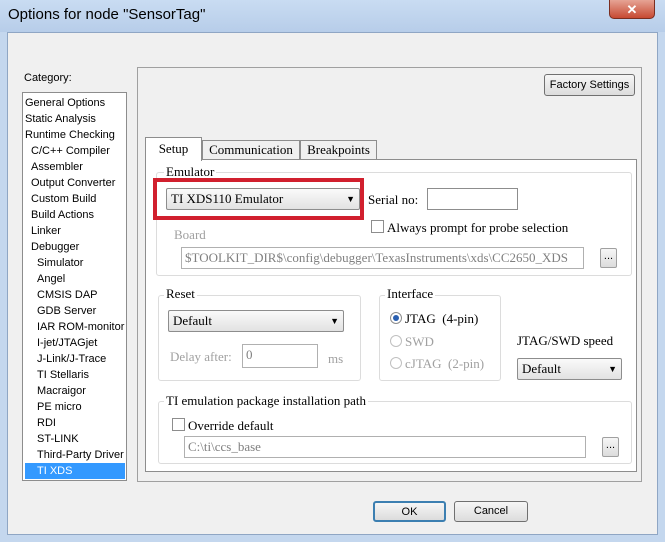 The image size is (665, 542). I want to click on category-item: Macraigor, so click(61, 391).